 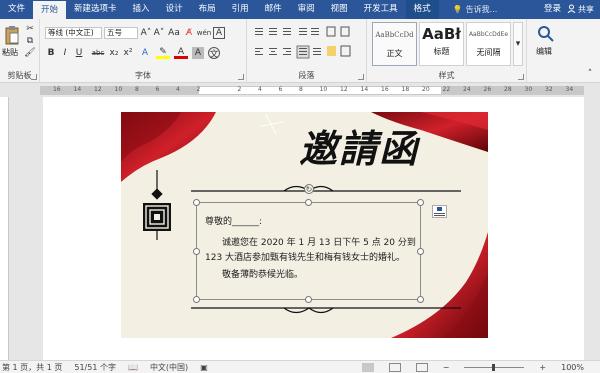 I want to click on print-layout-icon, so click(x=394, y=367).